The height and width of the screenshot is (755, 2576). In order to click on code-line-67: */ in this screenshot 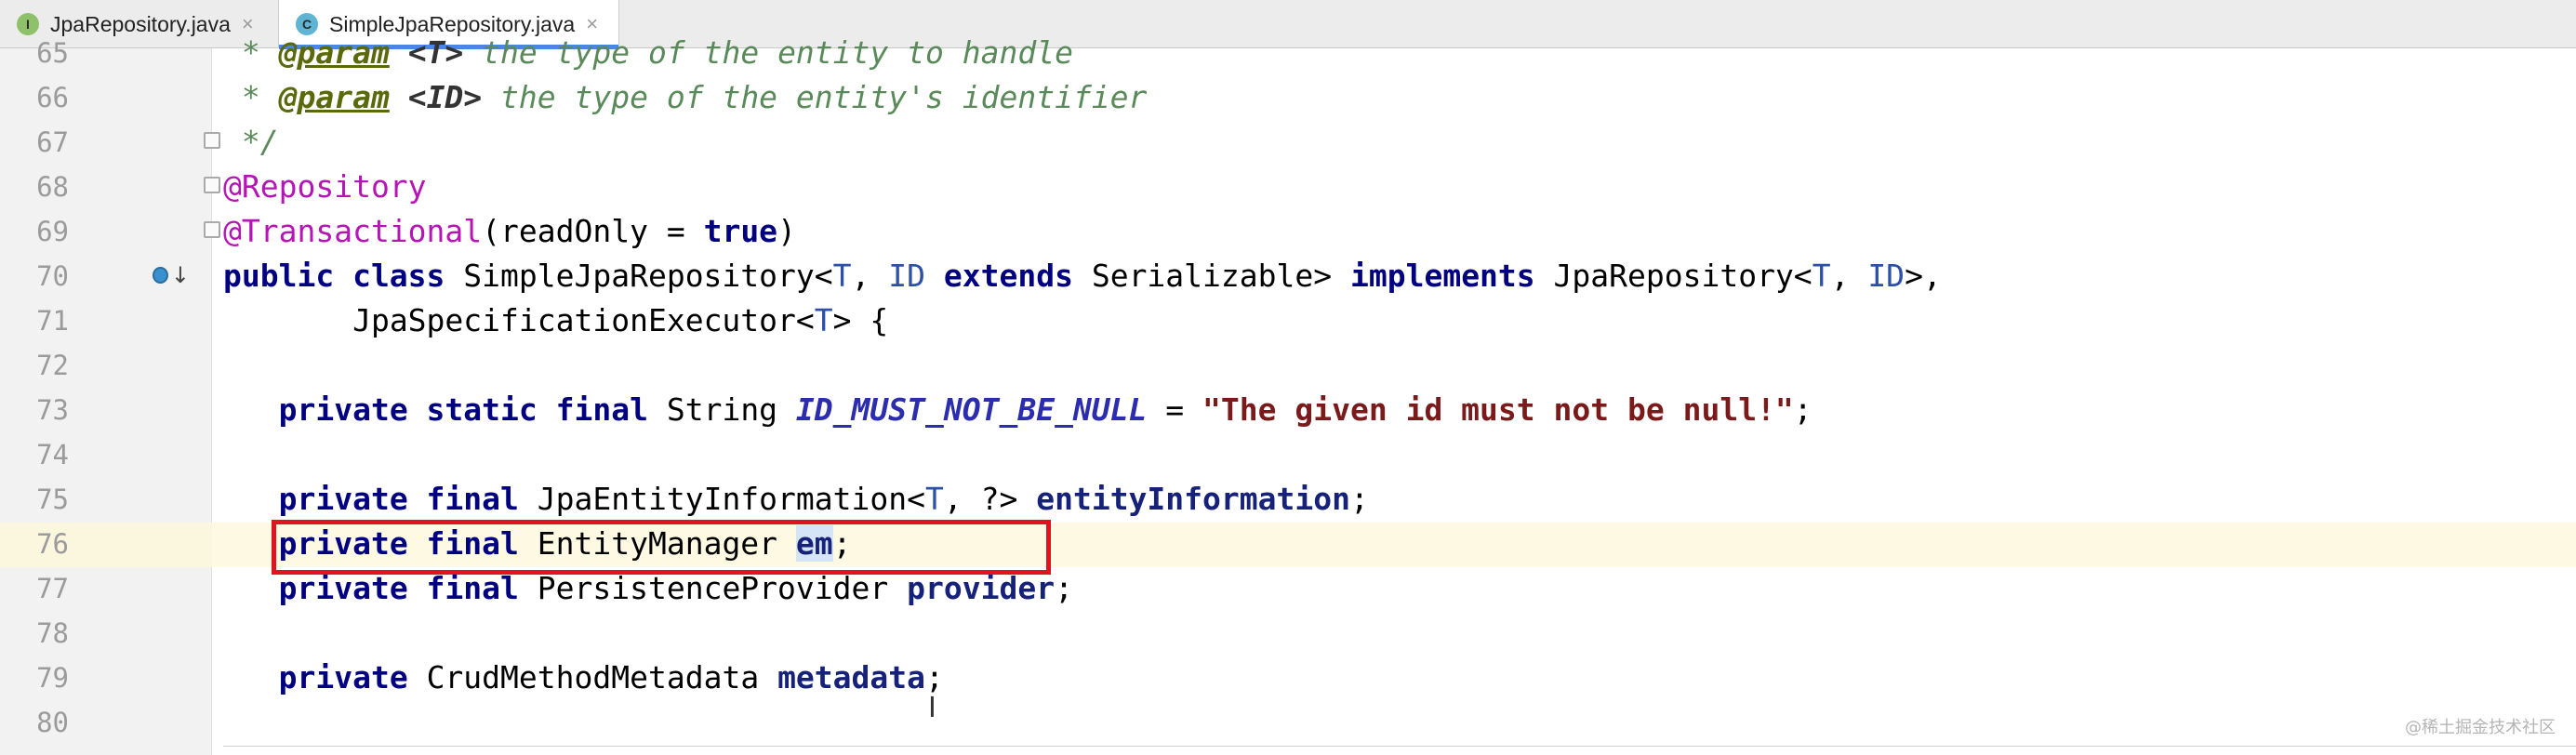, I will do `click(251, 142)`.